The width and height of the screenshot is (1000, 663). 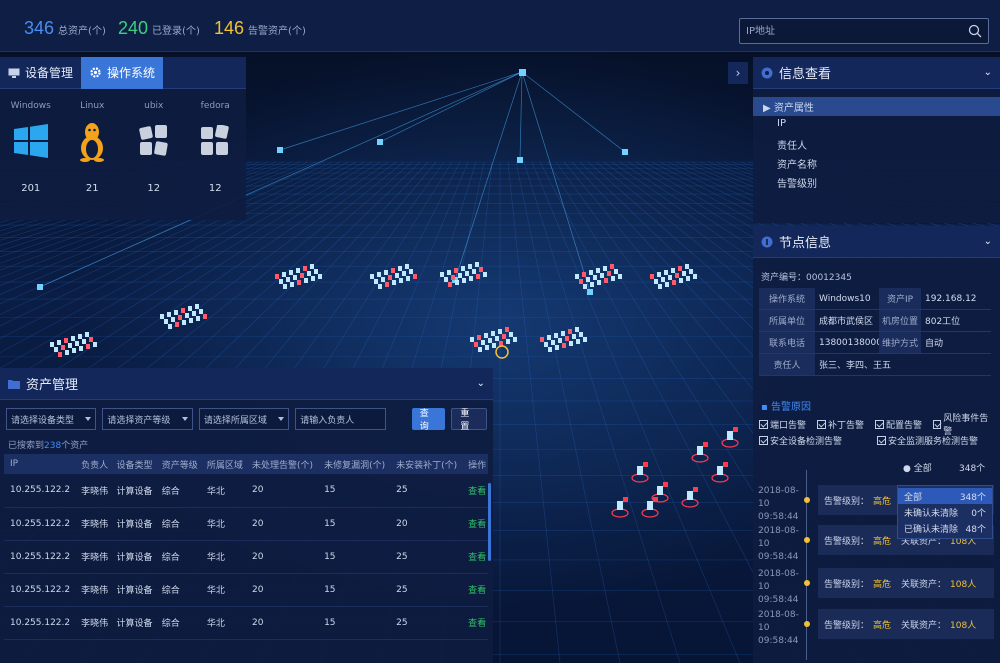 What do you see at coordinates (65, 28) in the screenshot?
I see `stat-total: 346 总资产(个)` at bounding box center [65, 28].